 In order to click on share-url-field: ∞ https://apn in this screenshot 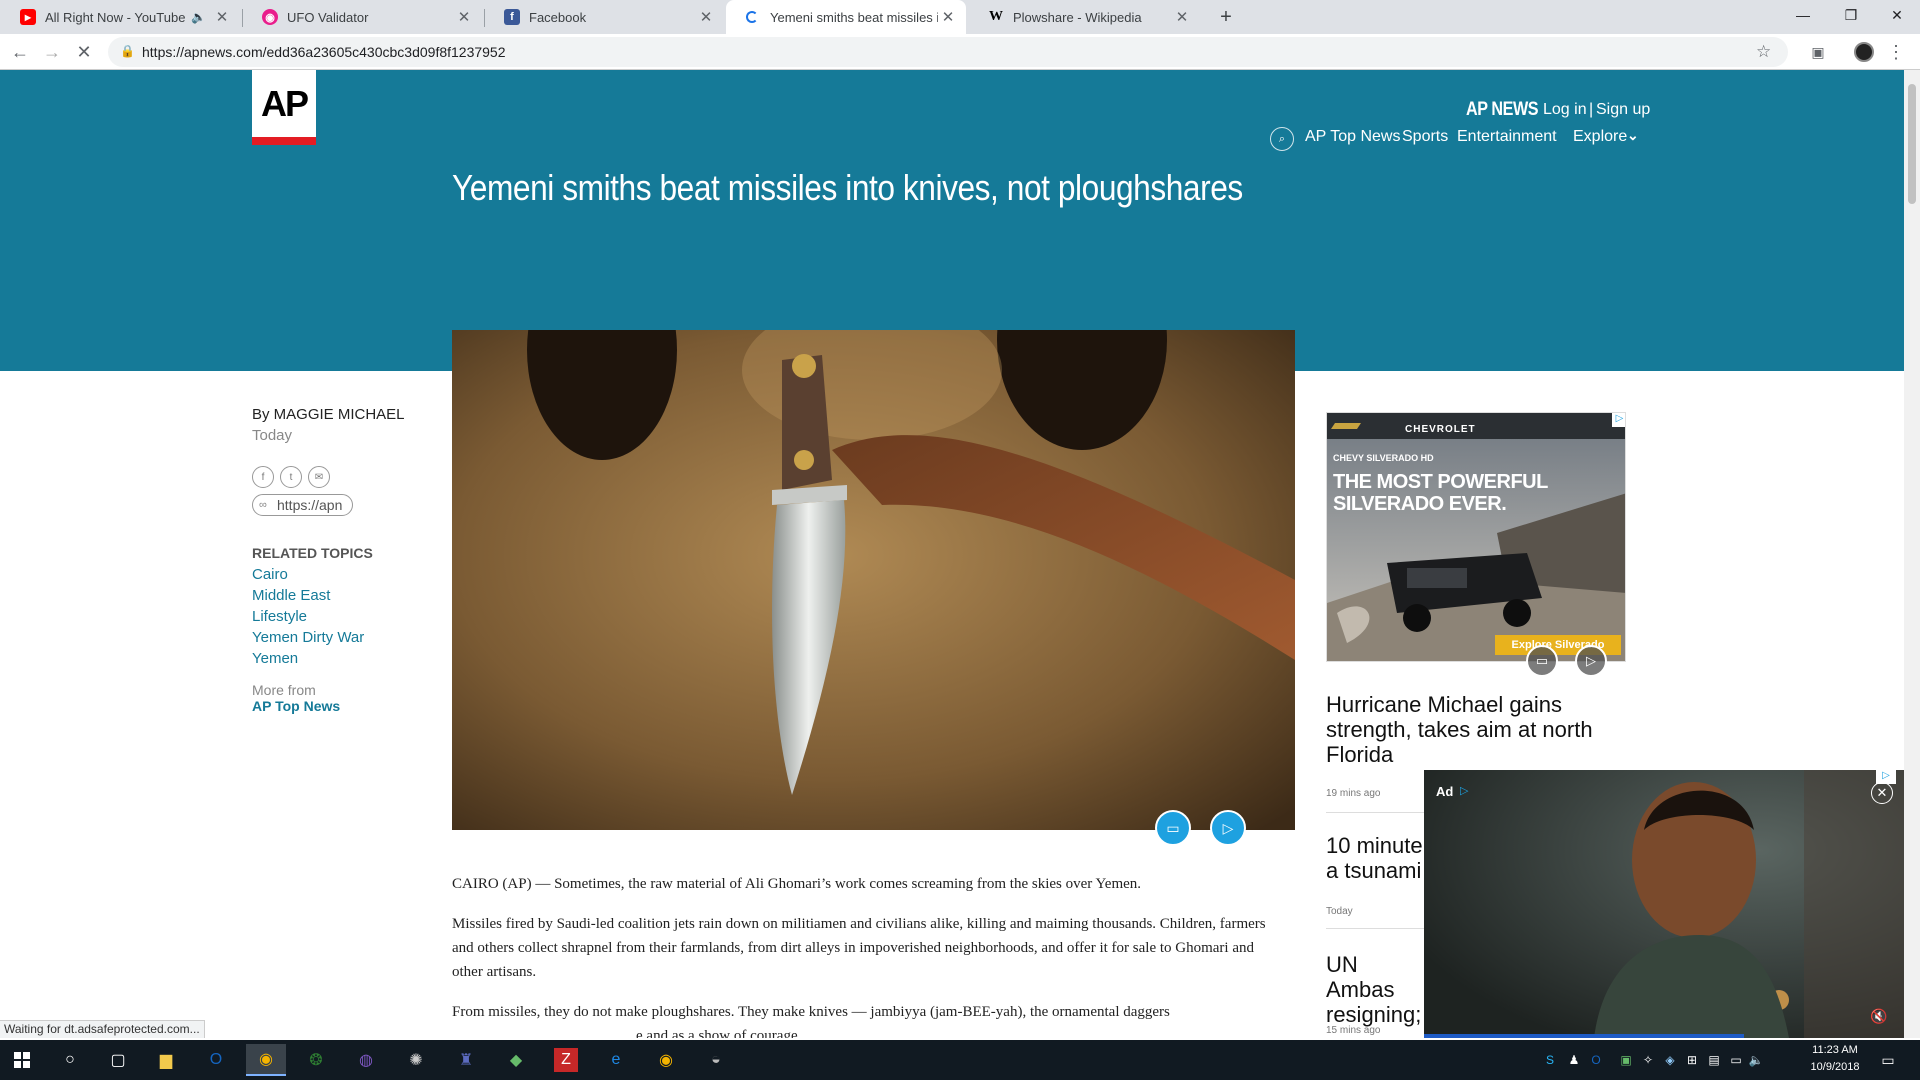, I will do `click(302, 505)`.